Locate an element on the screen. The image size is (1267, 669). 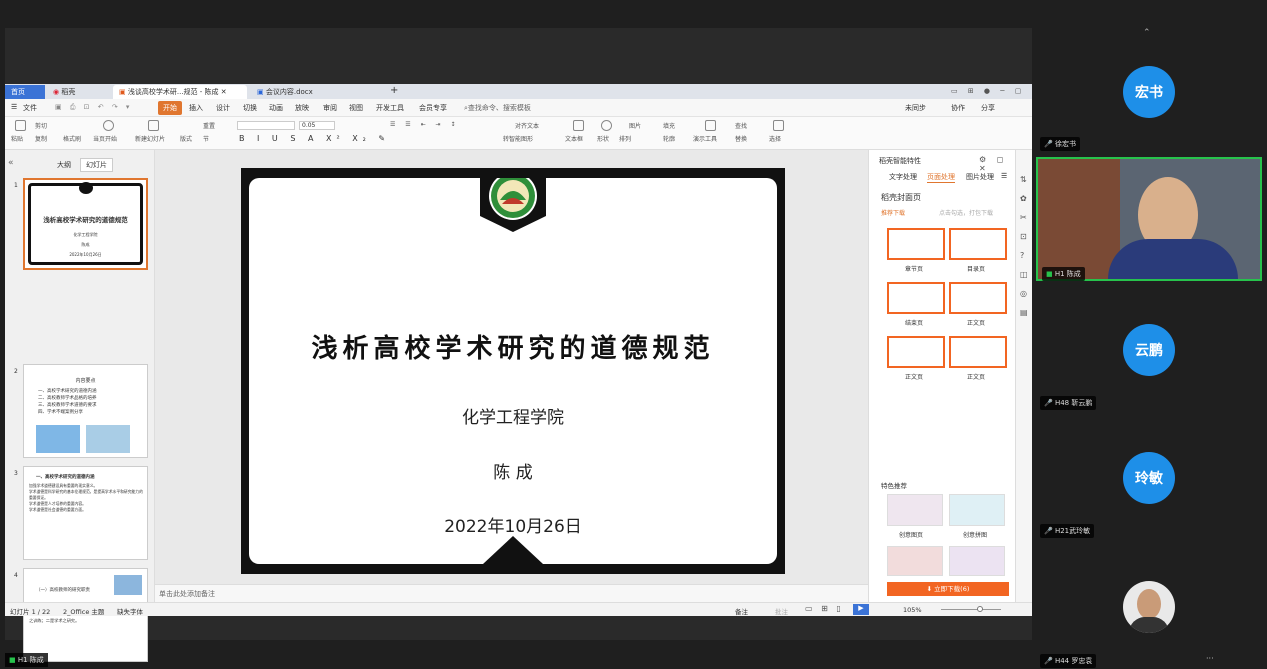
search-command: ⌕查找命令、搜索模板 is located at coordinates (497, 108).